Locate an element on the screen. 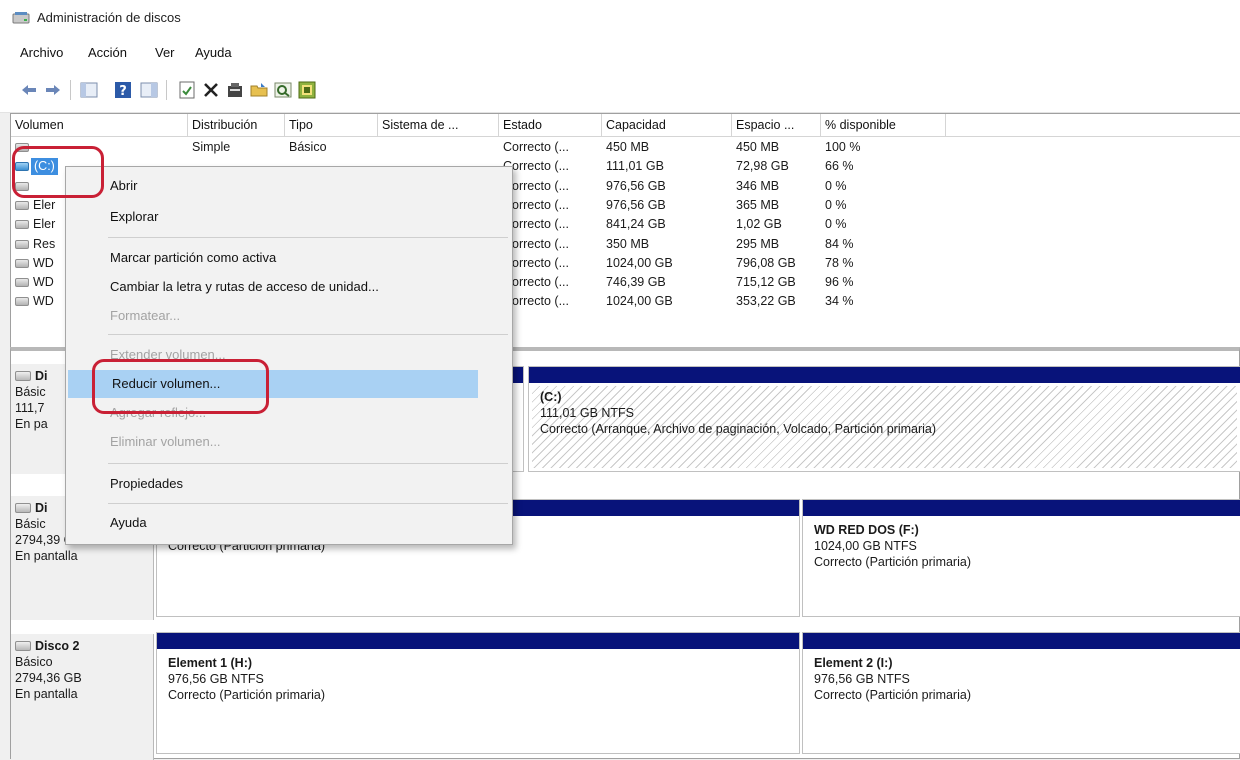  col-capacidad: Capacidad is located at coordinates (667, 125).